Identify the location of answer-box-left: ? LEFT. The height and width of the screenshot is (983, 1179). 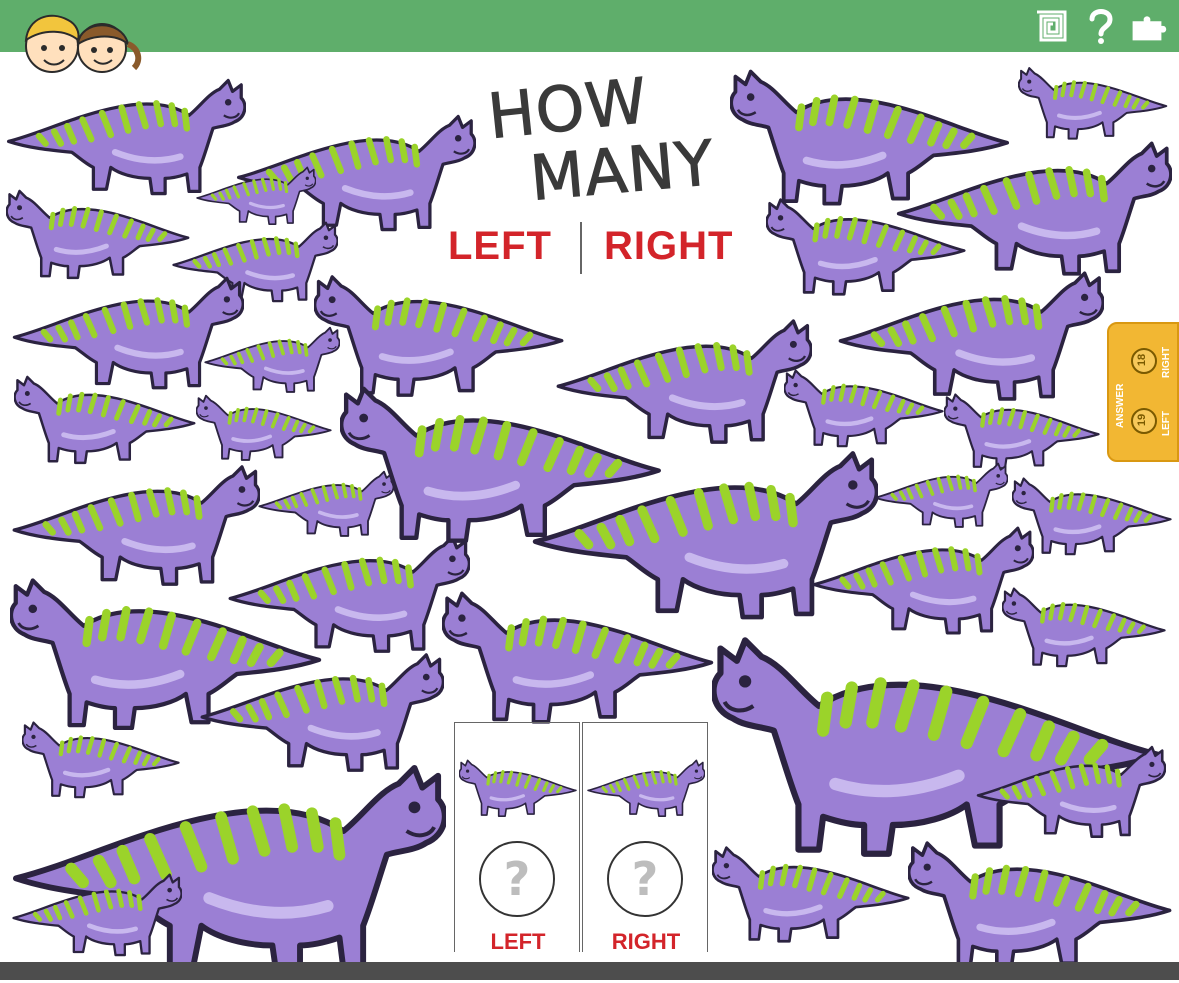
(517, 838).